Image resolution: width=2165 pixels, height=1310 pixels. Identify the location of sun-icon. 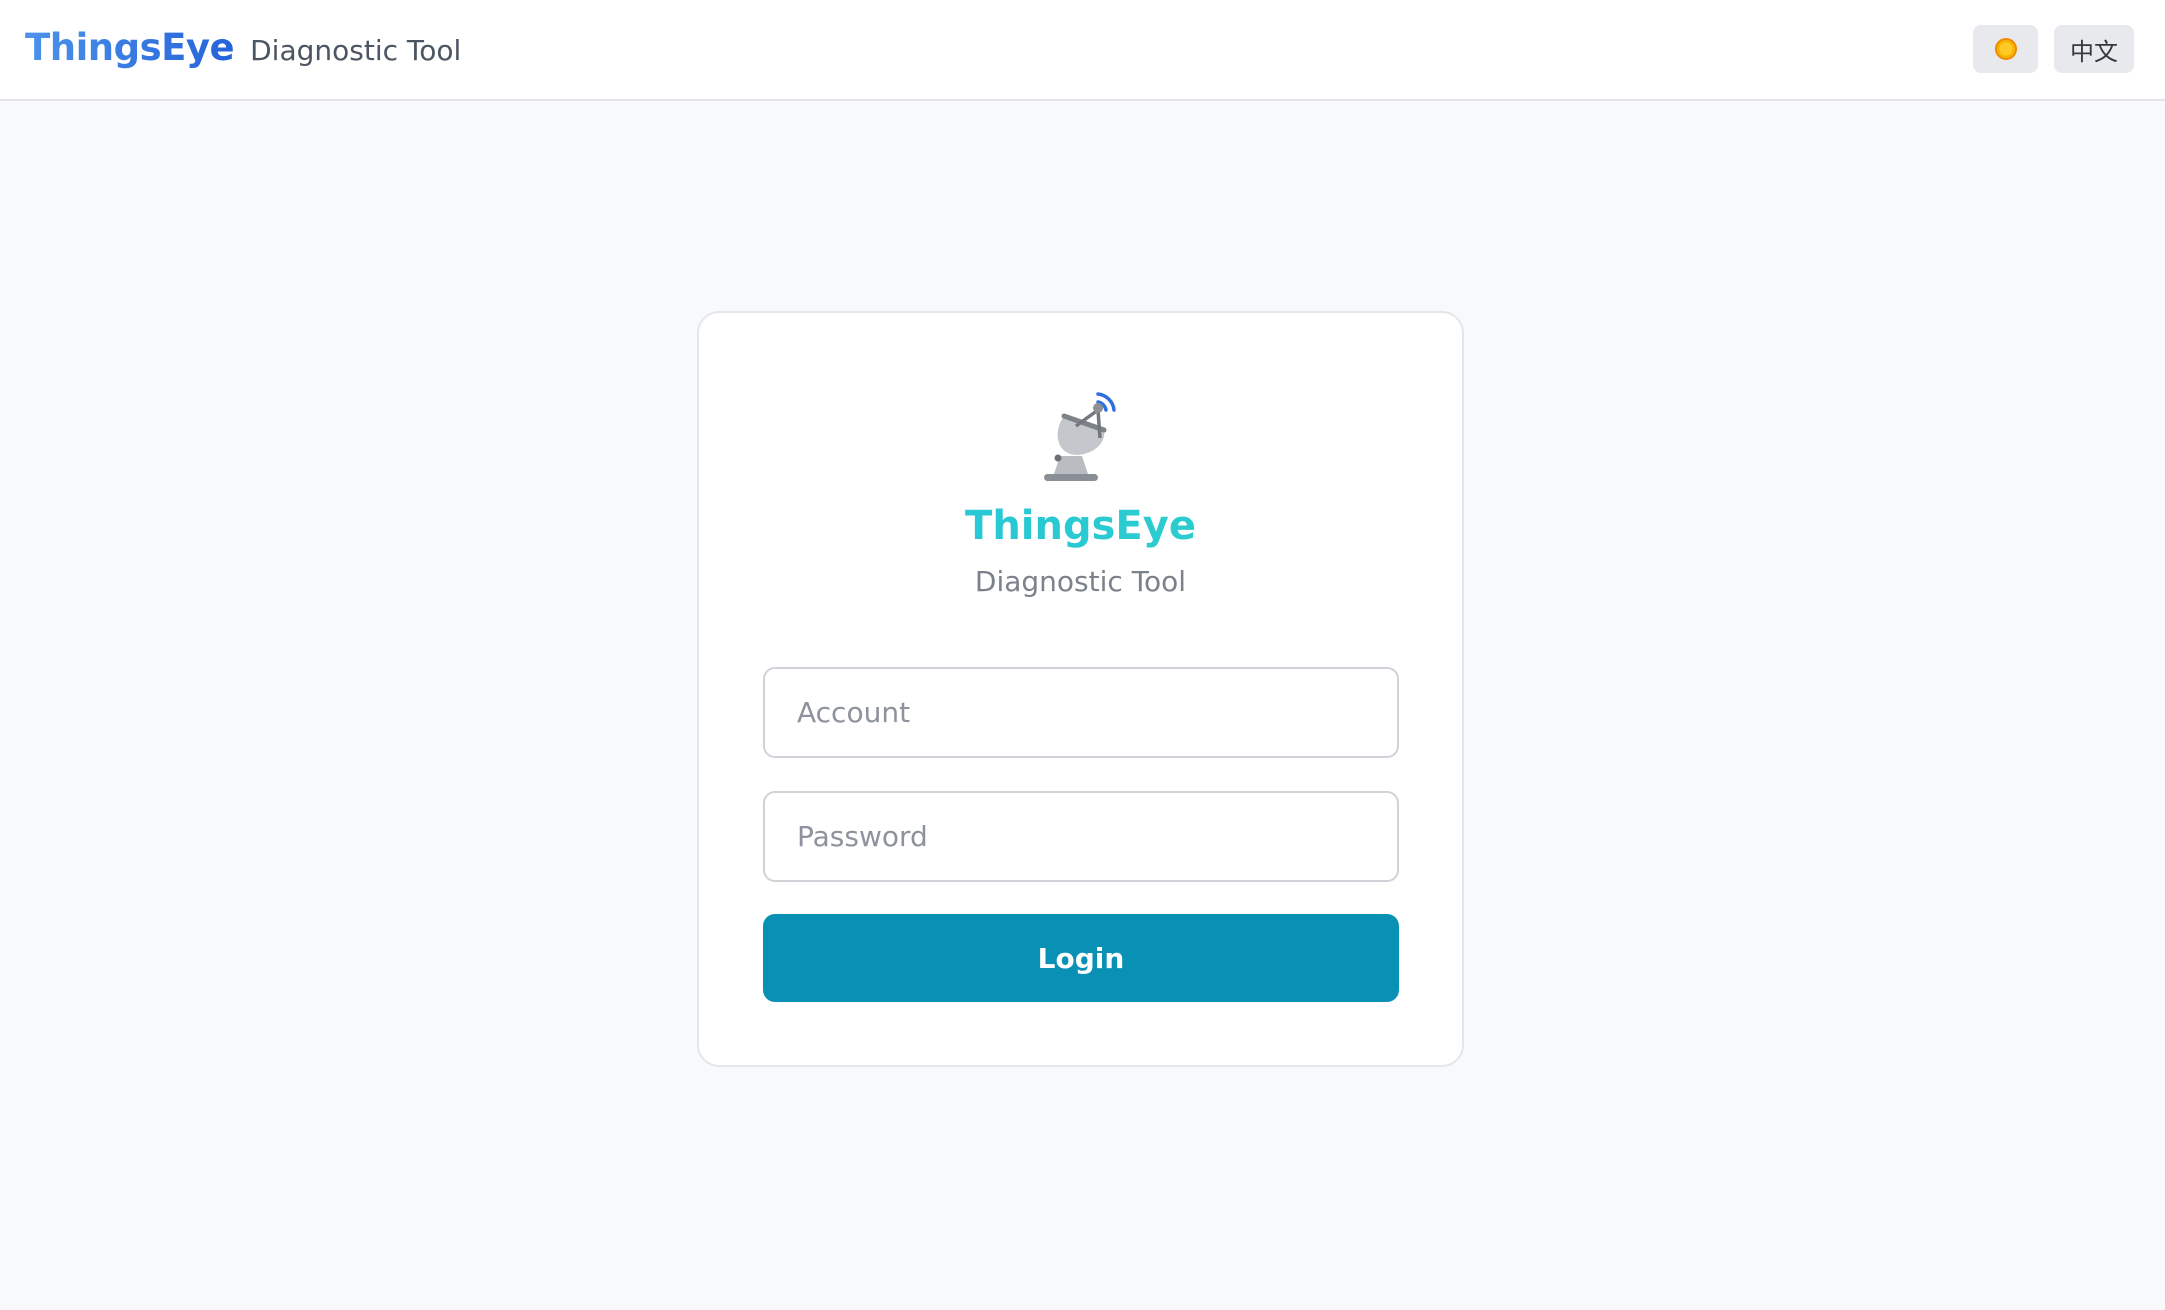
(2005, 49).